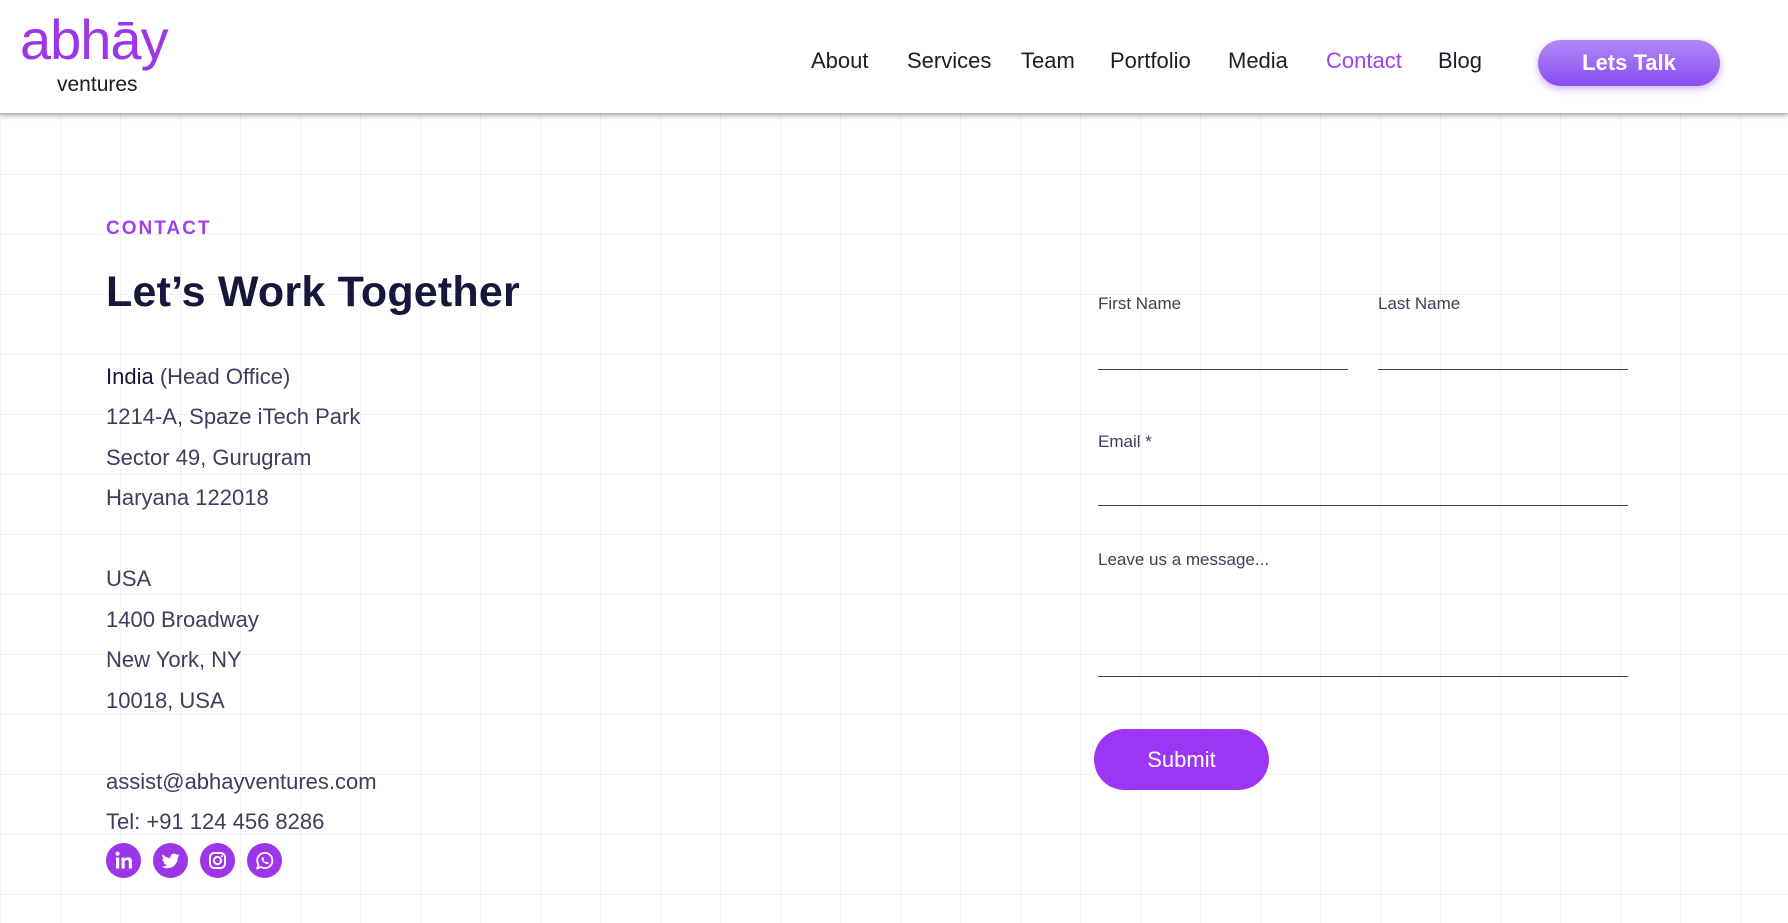 The width and height of the screenshot is (1788, 923). What do you see at coordinates (264, 860) in the screenshot?
I see `whatsapp-icon` at bounding box center [264, 860].